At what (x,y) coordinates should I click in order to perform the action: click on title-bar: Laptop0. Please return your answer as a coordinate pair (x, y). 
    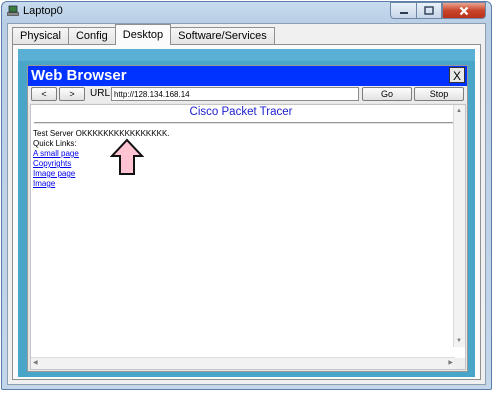
    Looking at the image, I should click on (246, 12).